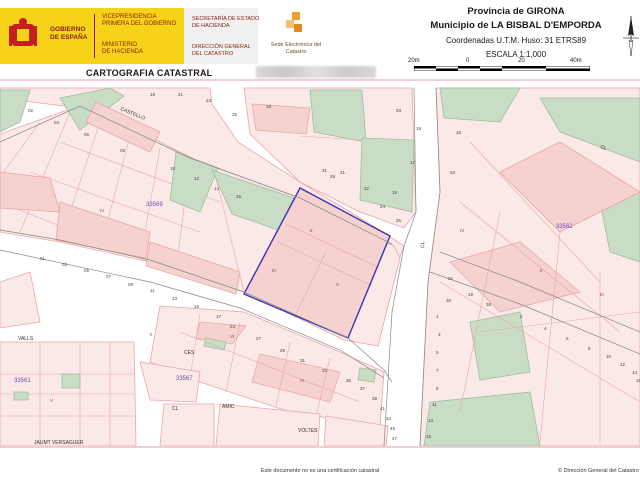  What do you see at coordinates (631, 36) in the screenshot?
I see `north-arrow-icon` at bounding box center [631, 36].